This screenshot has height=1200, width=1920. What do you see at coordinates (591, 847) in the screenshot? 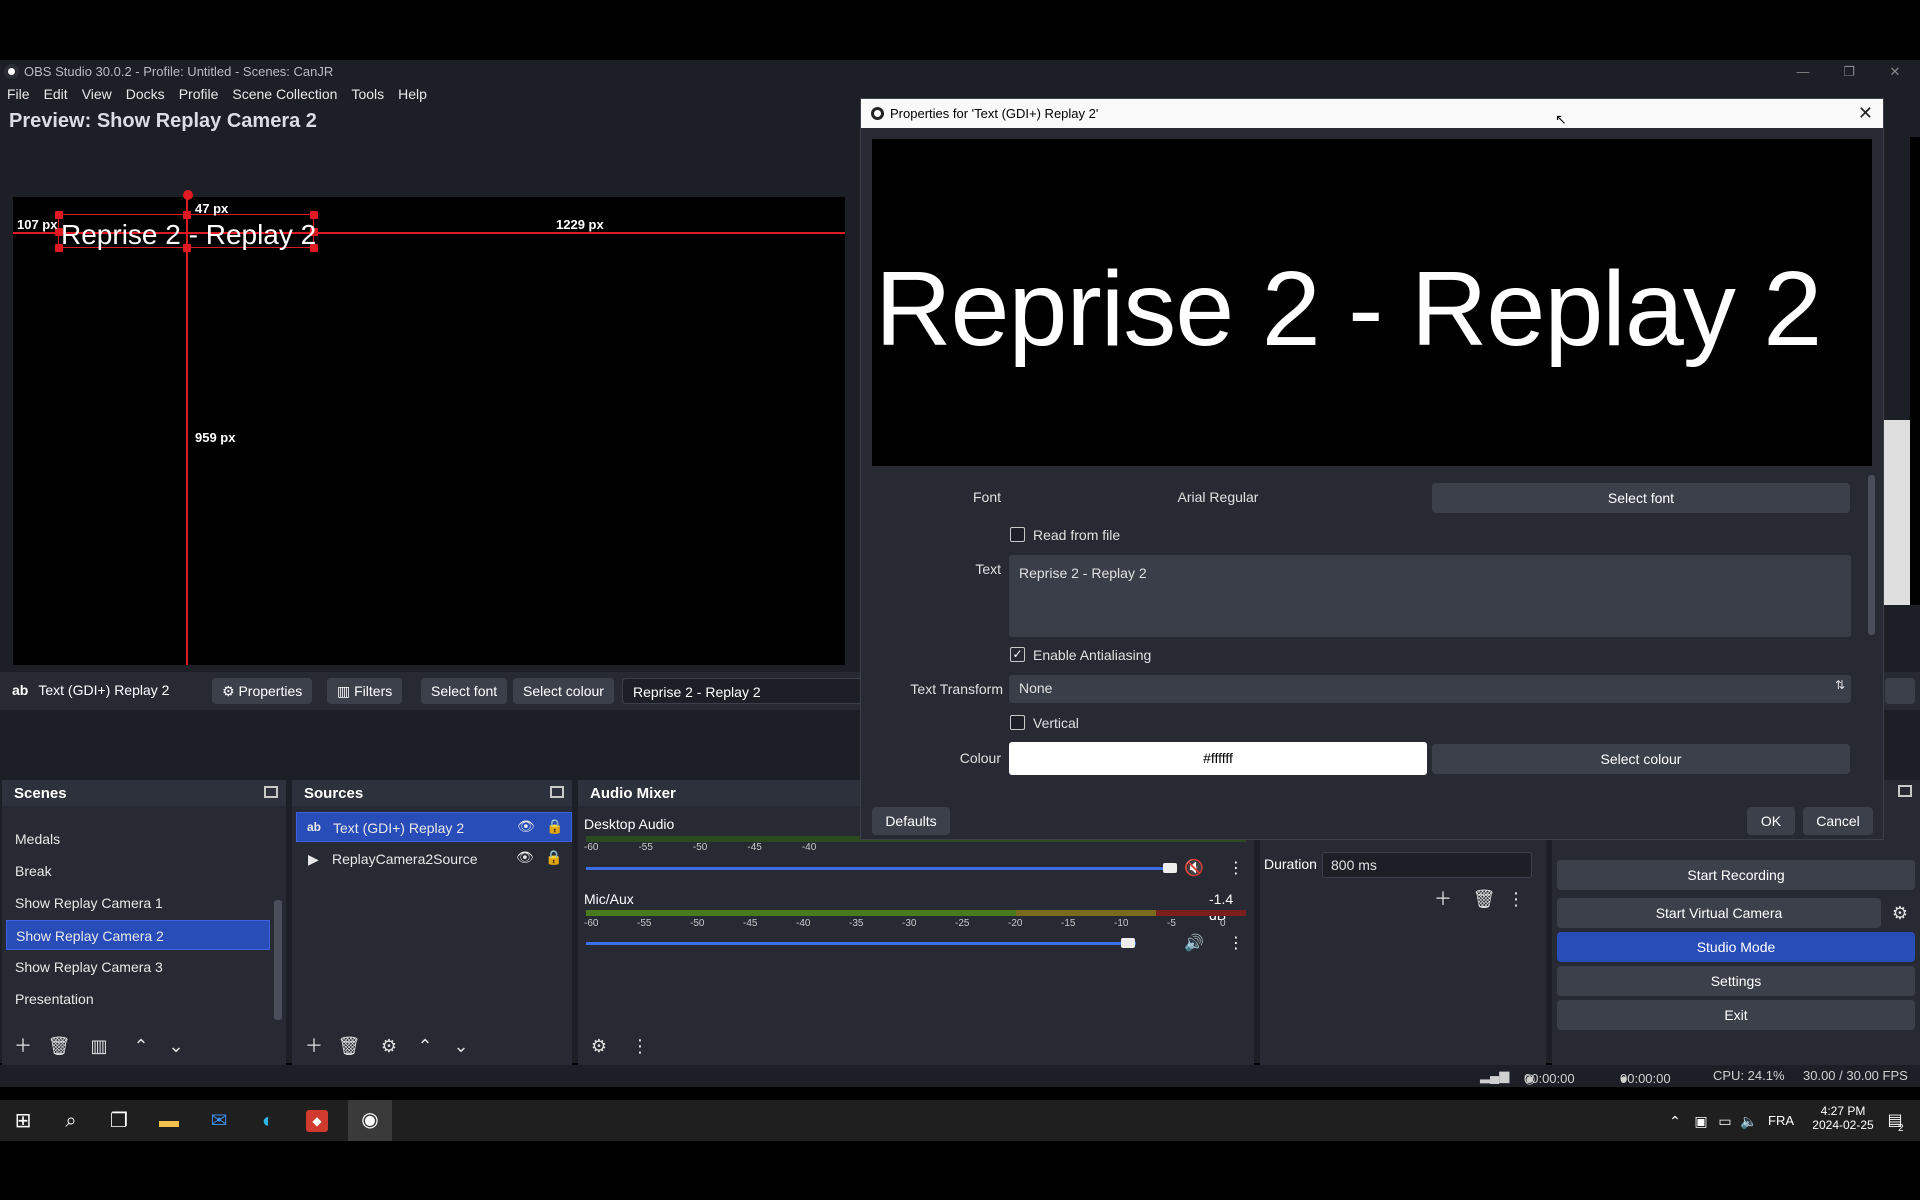
I see `tick-label: -60` at bounding box center [591, 847].